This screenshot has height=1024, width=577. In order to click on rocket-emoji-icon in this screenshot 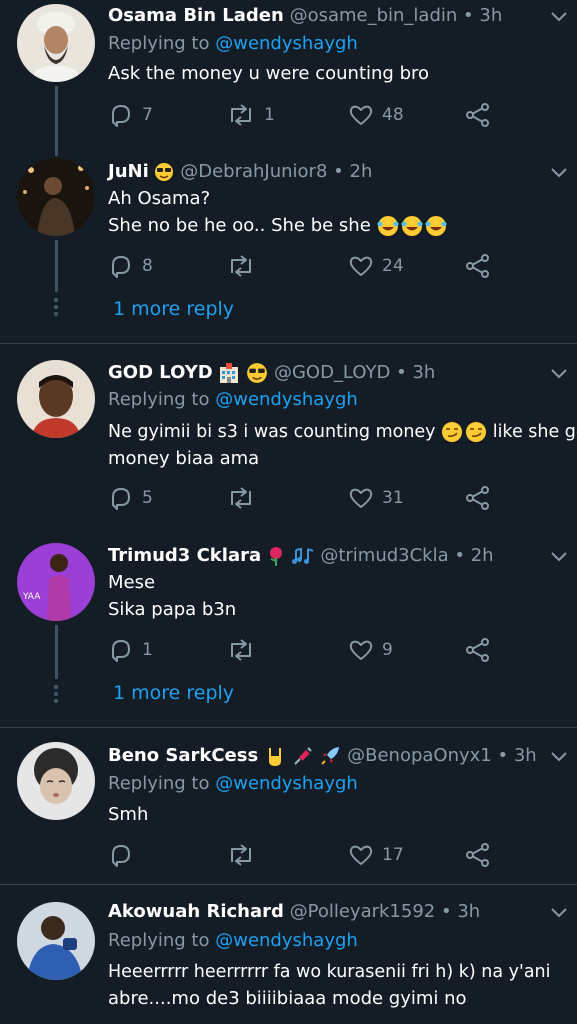, I will do `click(330, 756)`.